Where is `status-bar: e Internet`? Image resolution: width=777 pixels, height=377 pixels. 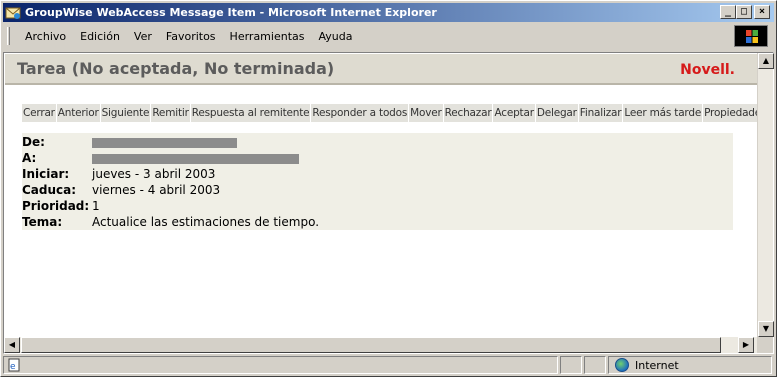 status-bar: e Internet is located at coordinates (388, 365).